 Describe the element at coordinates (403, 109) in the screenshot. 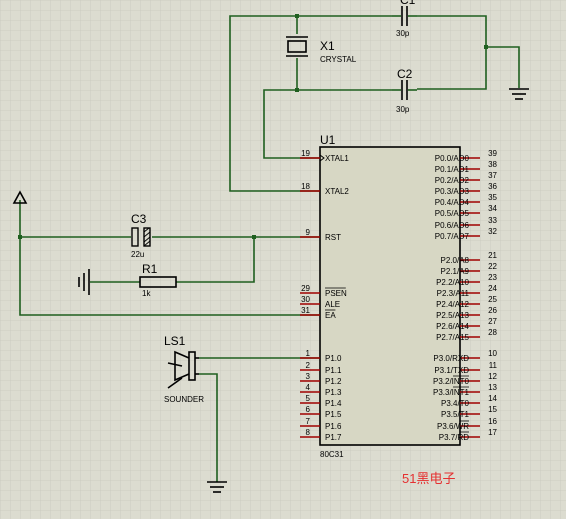

I see `c2-value: 30p` at that location.